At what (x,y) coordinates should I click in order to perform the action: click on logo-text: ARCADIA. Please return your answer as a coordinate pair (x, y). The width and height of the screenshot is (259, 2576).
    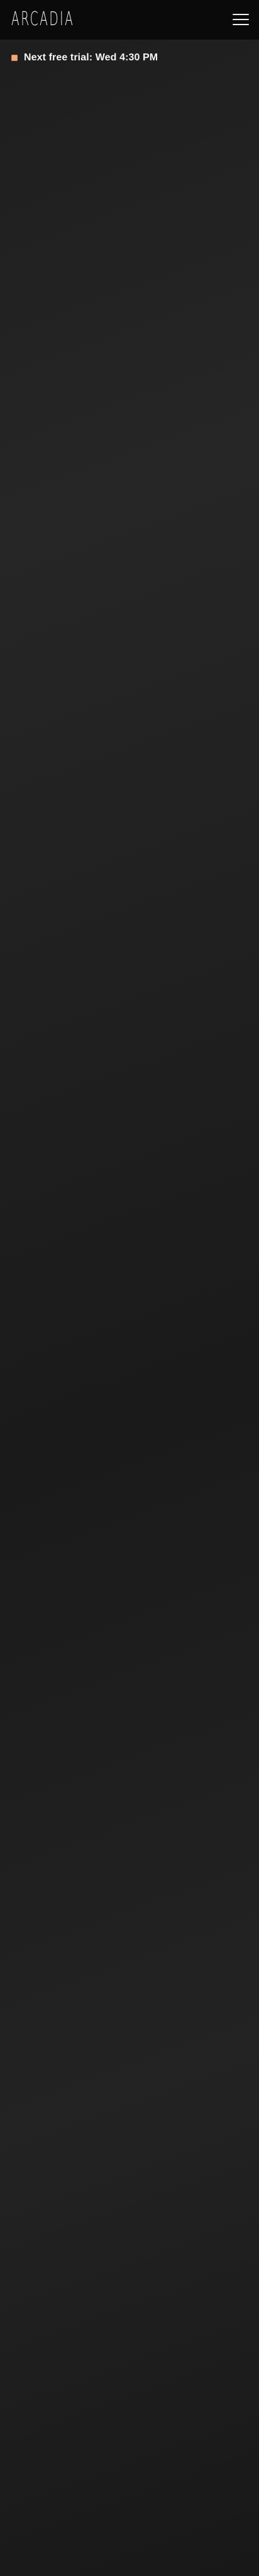
    Looking at the image, I should click on (43, 19).